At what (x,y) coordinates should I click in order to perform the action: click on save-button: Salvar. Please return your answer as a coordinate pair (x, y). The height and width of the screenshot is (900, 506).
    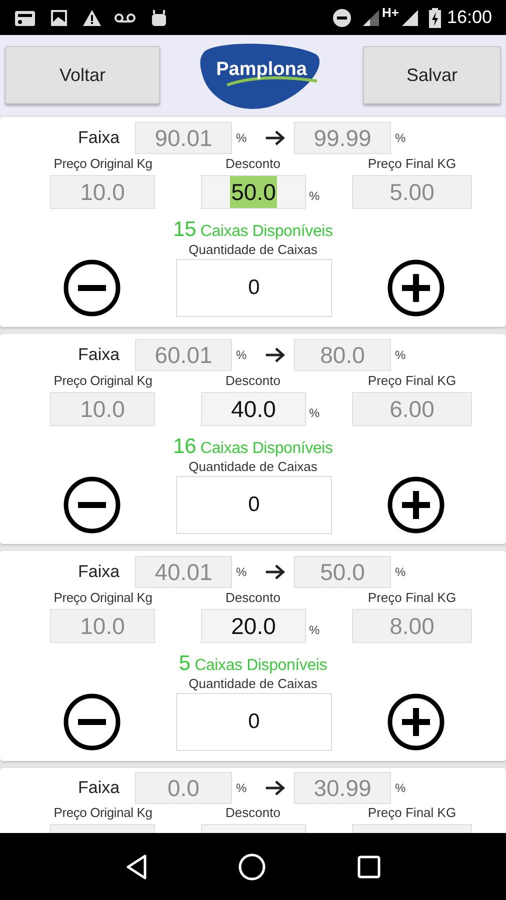
    Looking at the image, I should click on (432, 75).